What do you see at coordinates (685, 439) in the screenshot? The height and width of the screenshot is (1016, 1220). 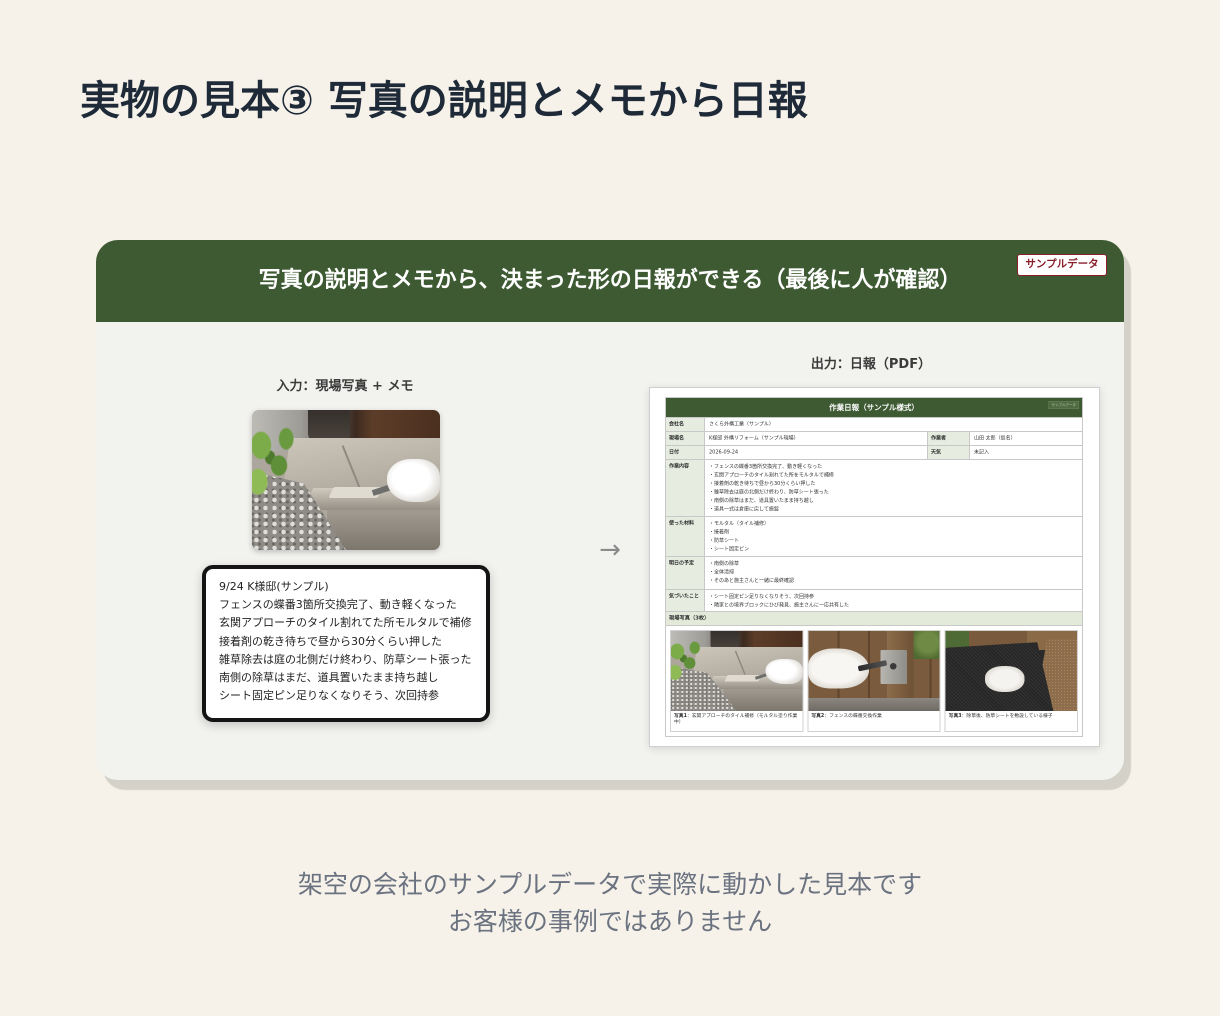 I see `report-label-site: 現場名` at bounding box center [685, 439].